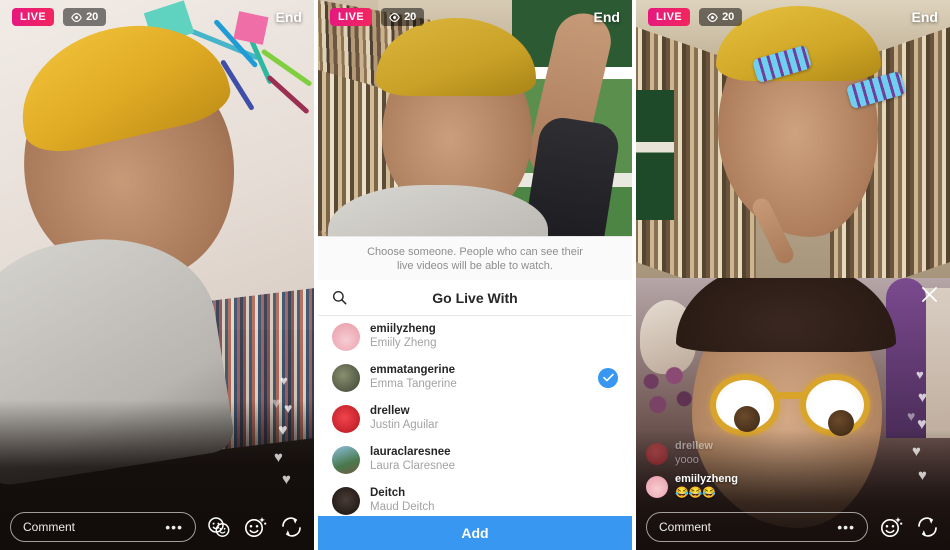 The image size is (950, 550). I want to click on fullname: Emiily Zheng, so click(403, 343).